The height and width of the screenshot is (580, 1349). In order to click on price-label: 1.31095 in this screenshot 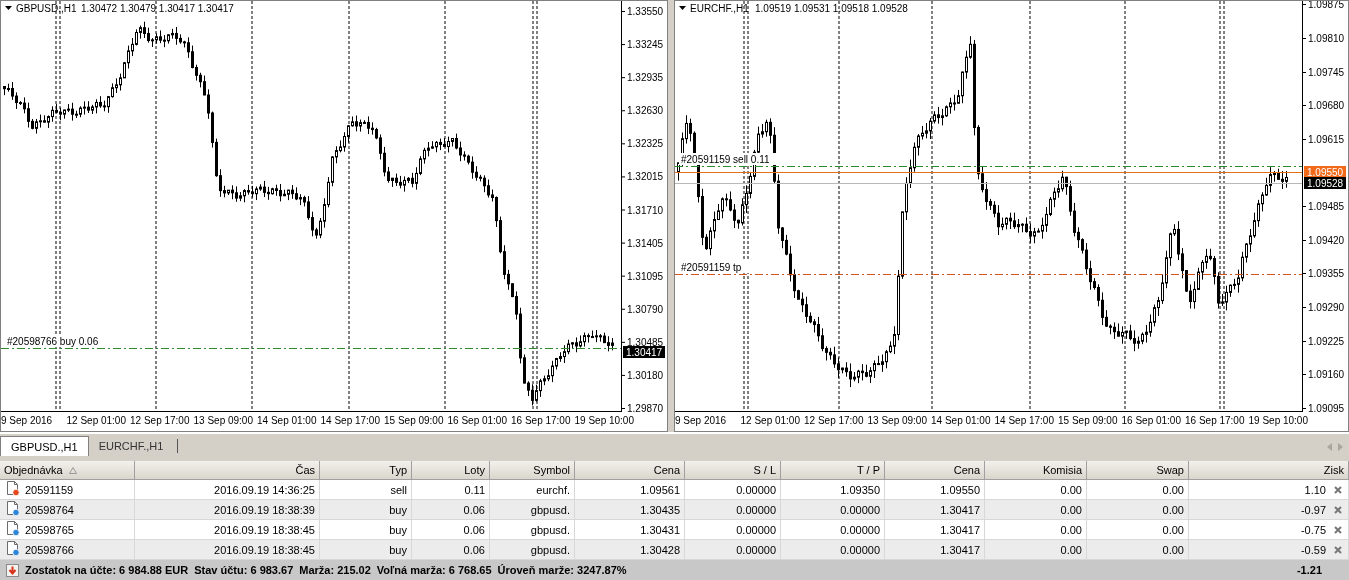, I will do `click(645, 276)`.